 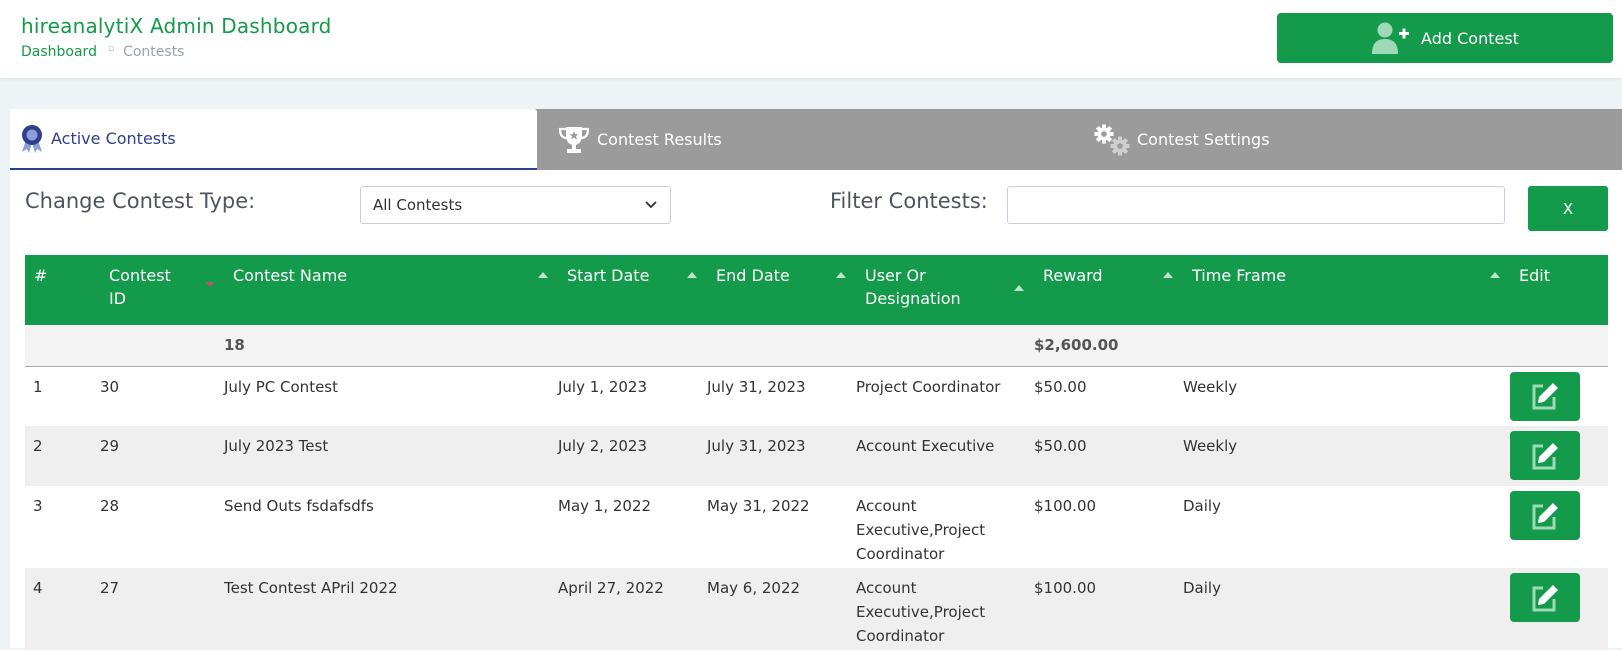 What do you see at coordinates (1108, 290) in the screenshot?
I see `column-header-reward: Reward` at bounding box center [1108, 290].